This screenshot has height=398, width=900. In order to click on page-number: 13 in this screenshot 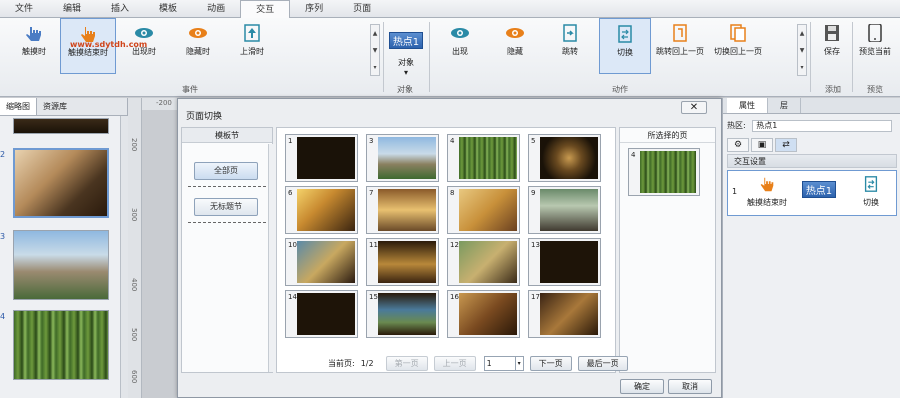, I will do `click(535, 245)`.